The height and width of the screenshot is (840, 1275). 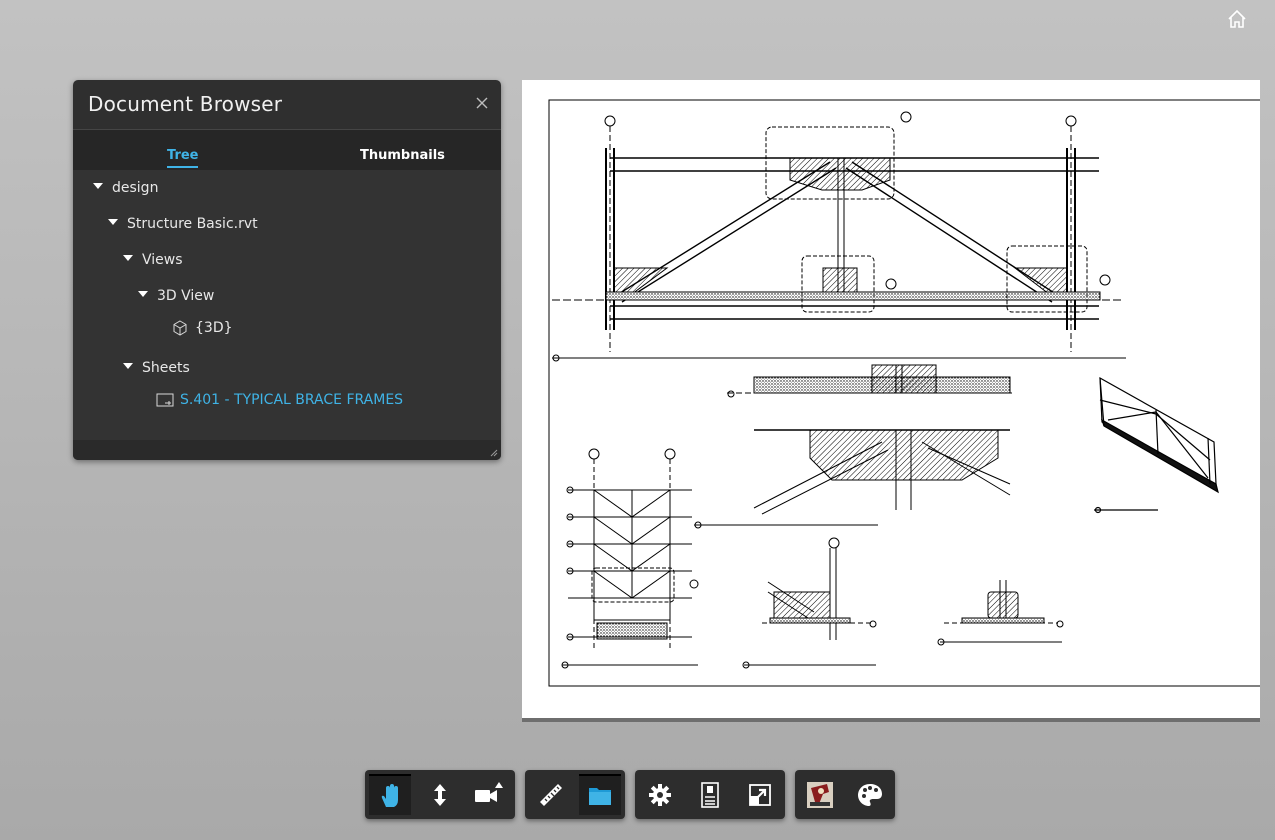 What do you see at coordinates (287, 450) in the screenshot?
I see `panel-footer` at bounding box center [287, 450].